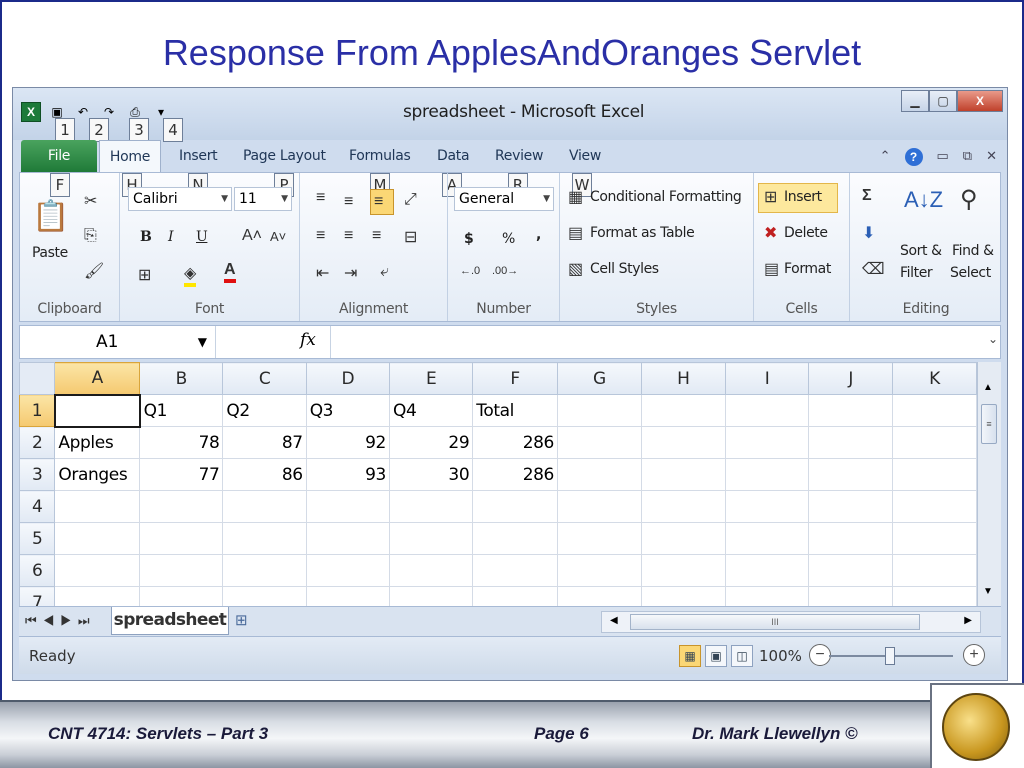  What do you see at coordinates (820, 655) in the screenshot?
I see `zoom-out-icon: −` at bounding box center [820, 655].